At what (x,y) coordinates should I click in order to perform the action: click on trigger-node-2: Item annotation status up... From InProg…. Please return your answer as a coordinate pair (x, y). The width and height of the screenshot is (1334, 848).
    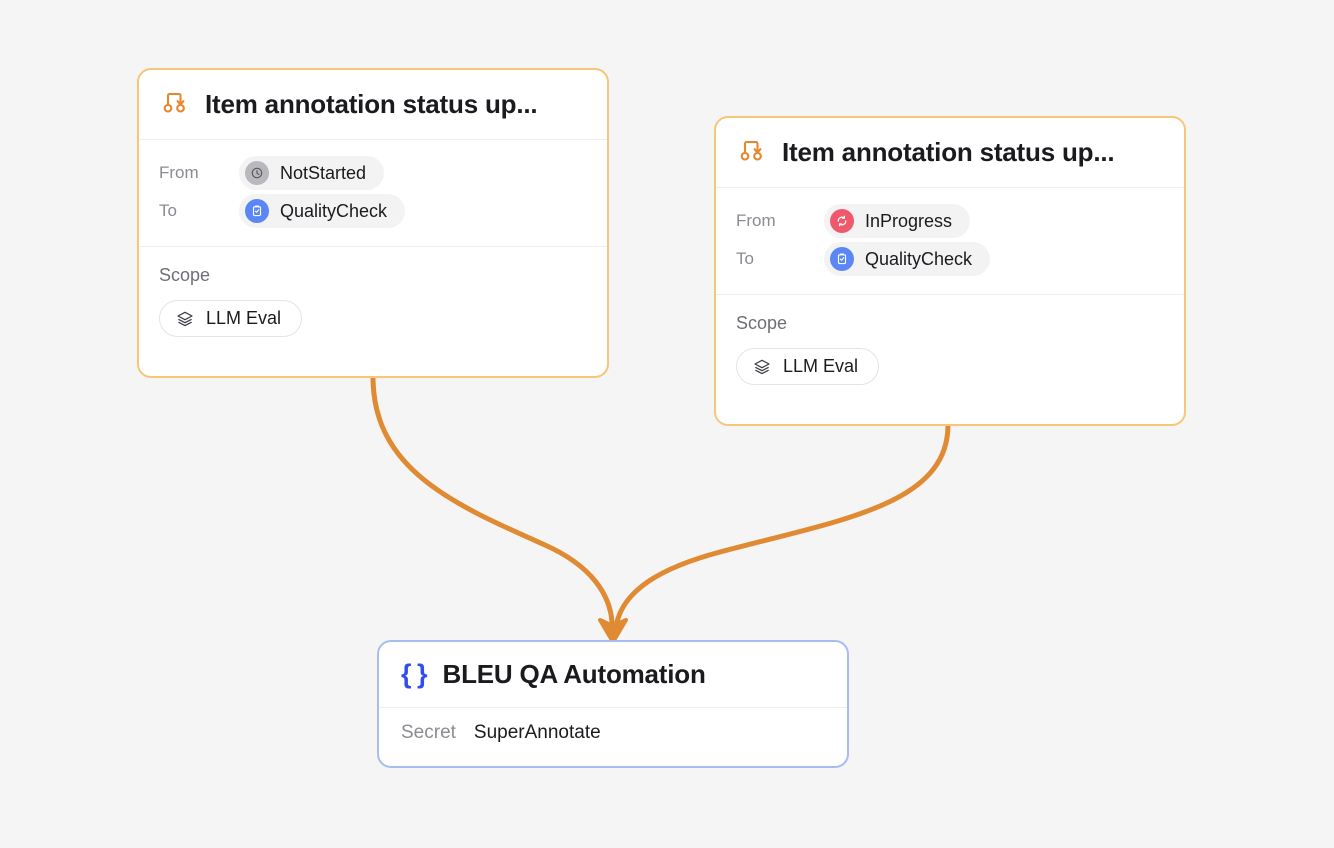
    Looking at the image, I should click on (950, 271).